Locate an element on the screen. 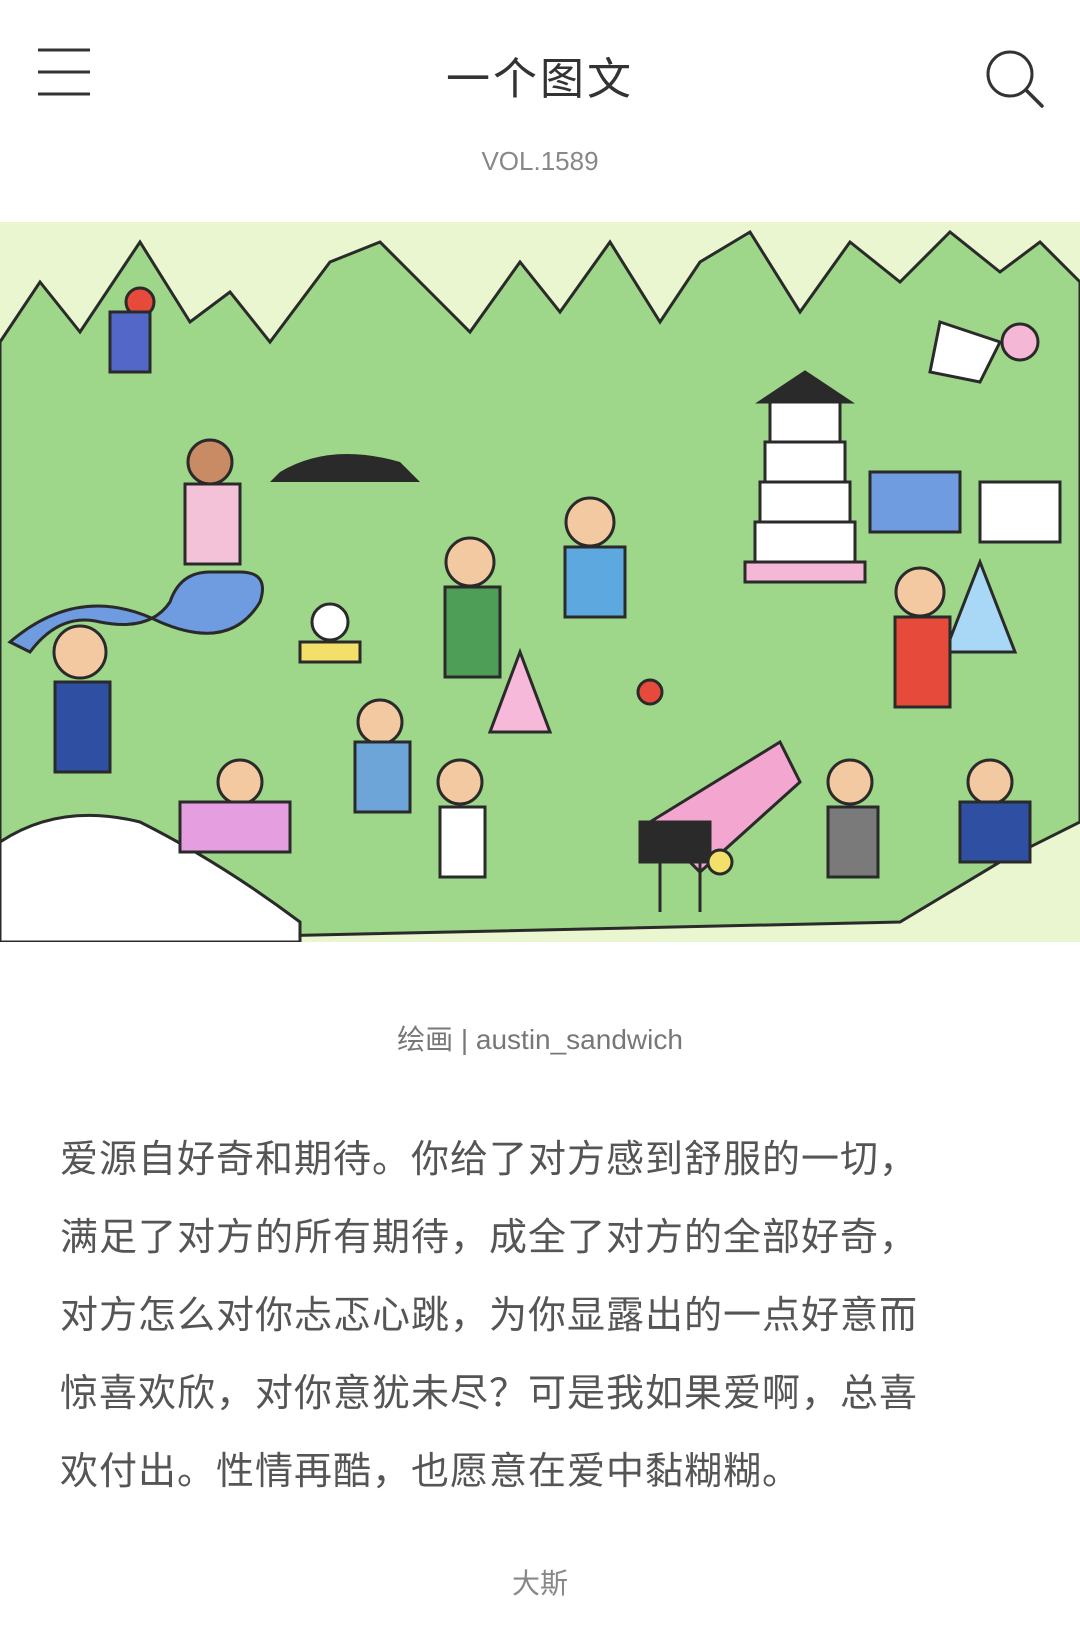 The image size is (1080, 1644). search-icon is located at coordinates (1015, 79).